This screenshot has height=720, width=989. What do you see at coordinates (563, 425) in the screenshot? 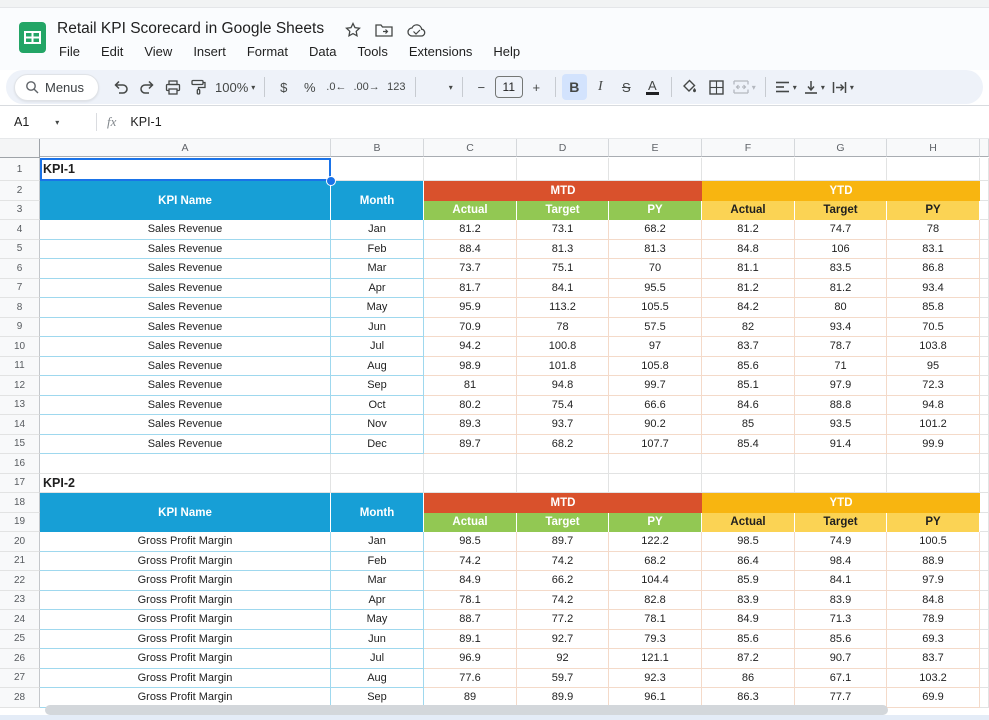
I see `cell-value: 93.7` at bounding box center [563, 425].